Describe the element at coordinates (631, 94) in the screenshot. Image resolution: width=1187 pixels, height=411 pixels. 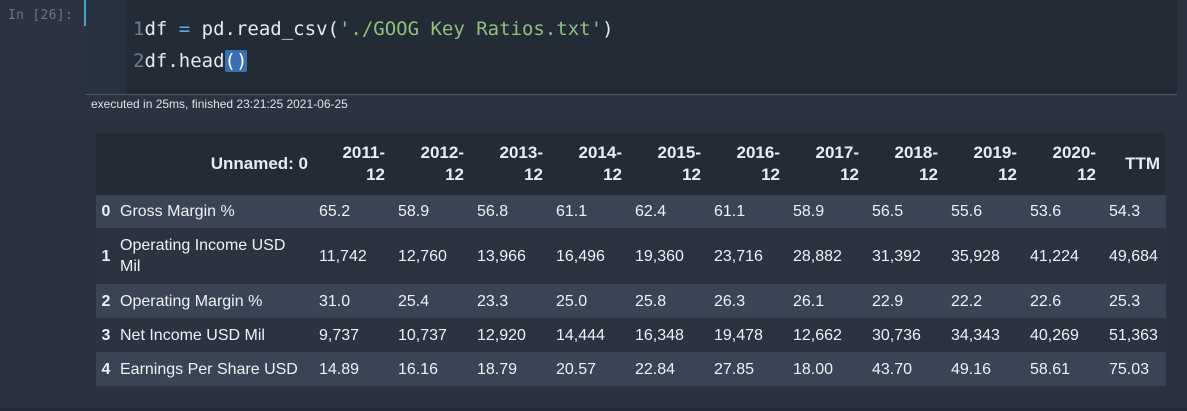
I see `execution-divider` at that location.